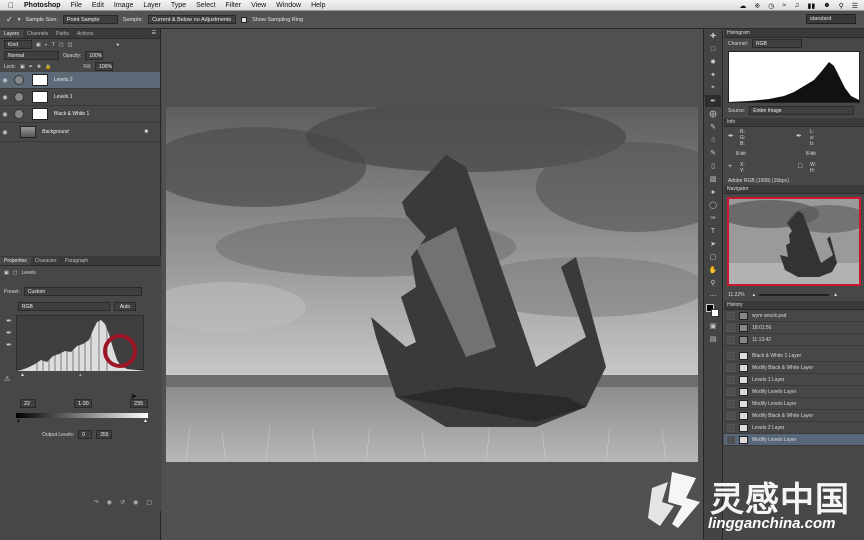 The height and width of the screenshot is (540, 864). What do you see at coordinates (713, 140) in the screenshot?
I see `clone-stamp-tool-icon: ☃` at bounding box center [713, 140].